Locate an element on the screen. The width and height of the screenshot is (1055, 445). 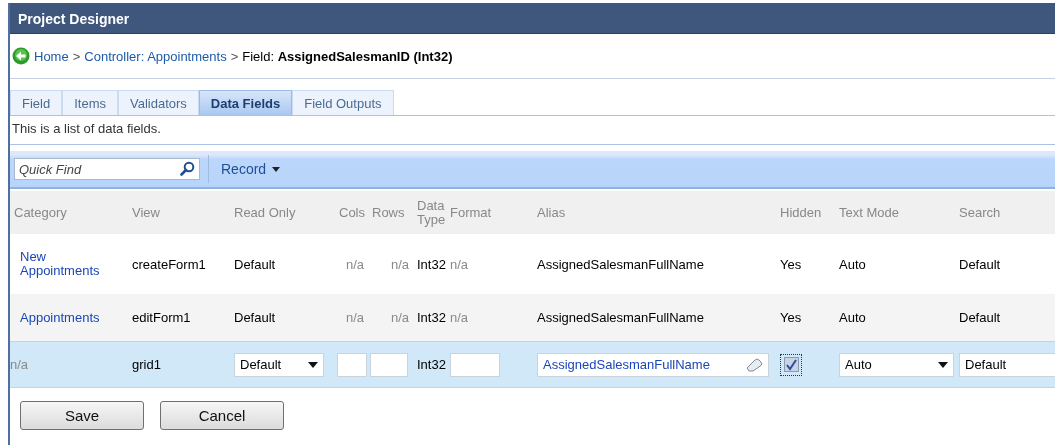
search-icon is located at coordinates (187, 168).